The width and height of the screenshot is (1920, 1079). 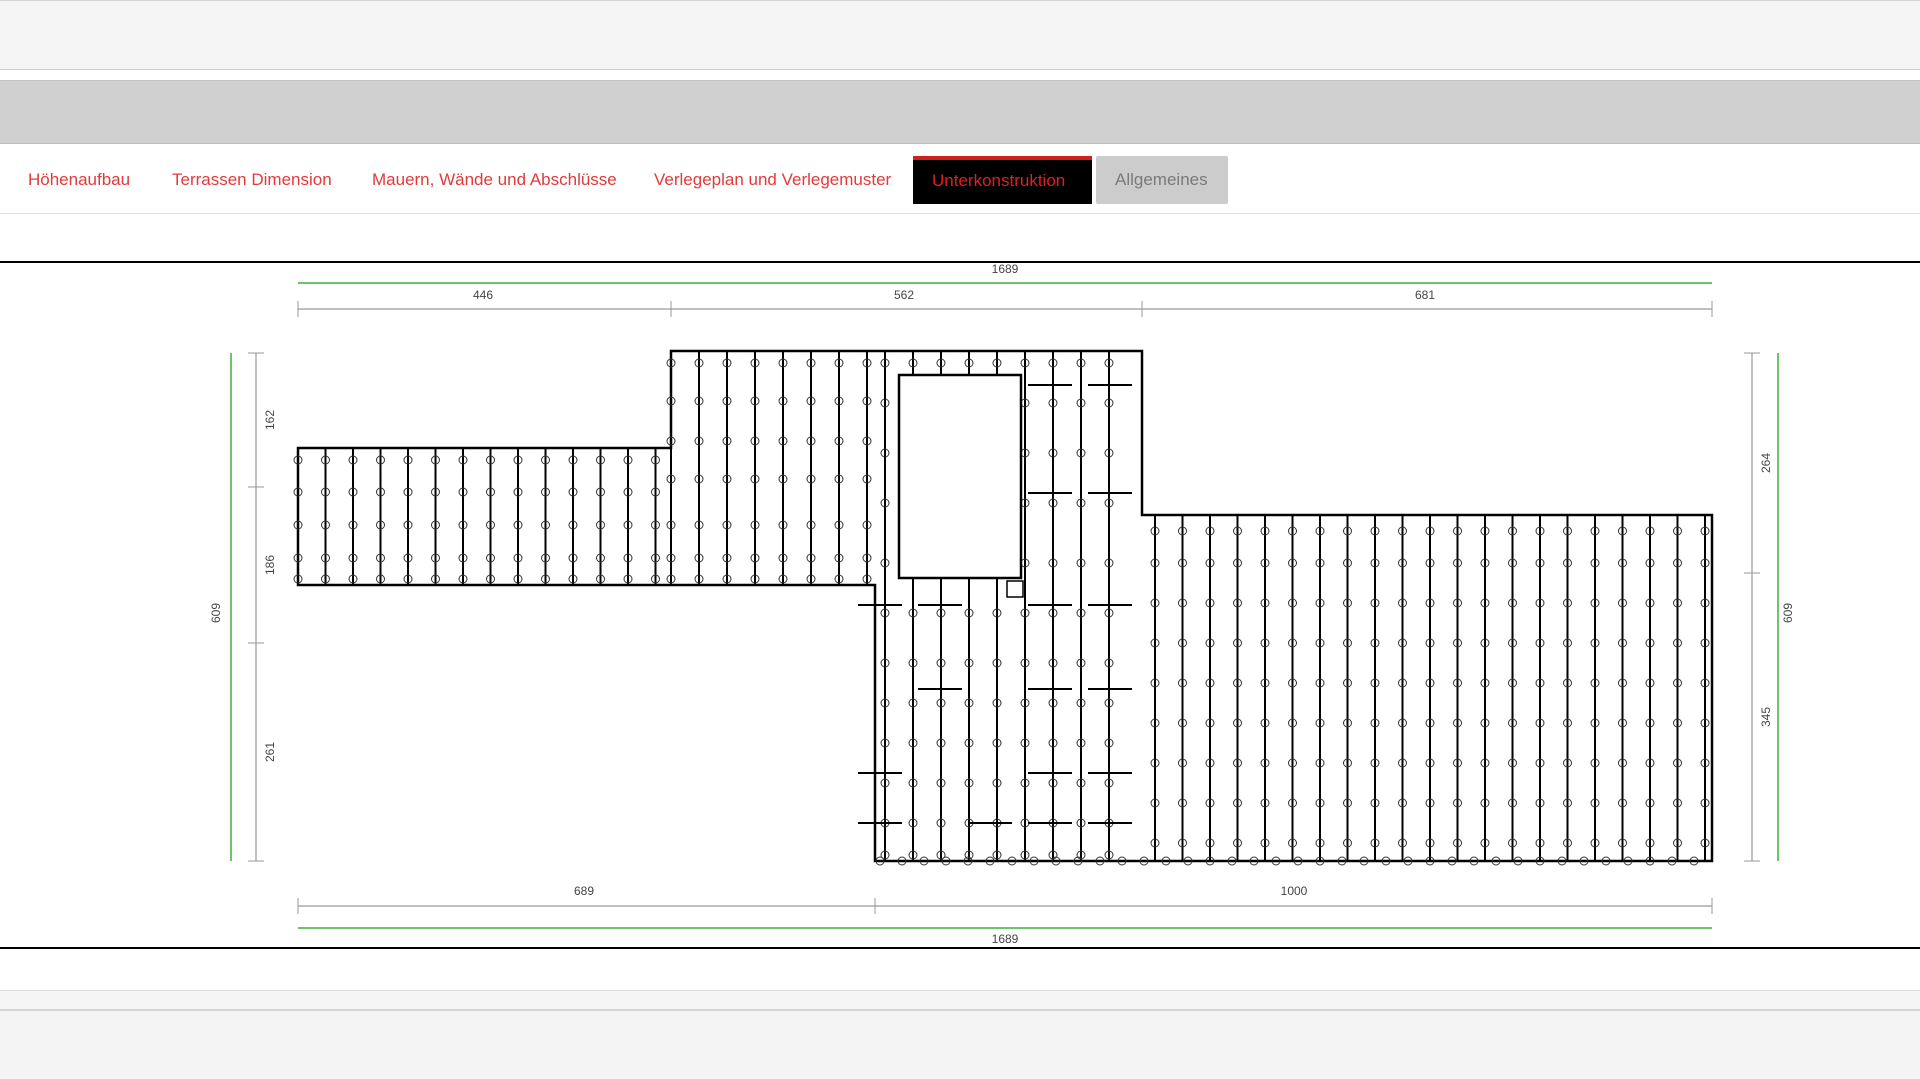 What do you see at coordinates (1766, 463) in the screenshot?
I see `right-segment-label-1: 264` at bounding box center [1766, 463].